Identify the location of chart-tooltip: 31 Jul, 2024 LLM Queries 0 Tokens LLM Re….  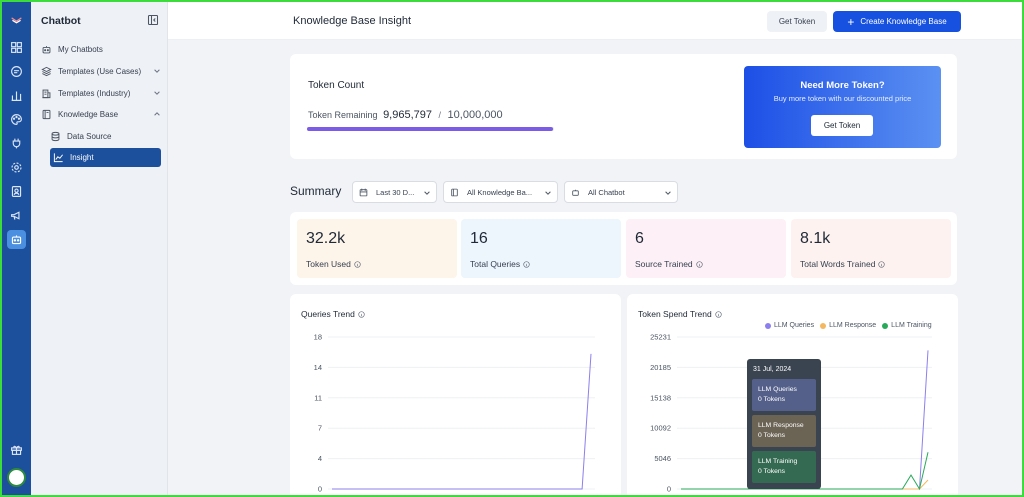
(784, 424).